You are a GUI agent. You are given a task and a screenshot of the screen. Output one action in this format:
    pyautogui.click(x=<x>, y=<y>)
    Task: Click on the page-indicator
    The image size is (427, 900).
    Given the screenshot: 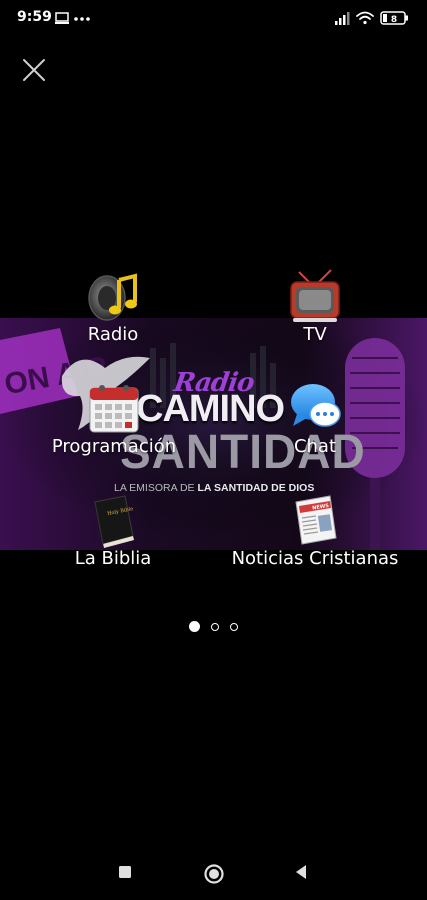 What is the action you would take?
    pyautogui.click(x=213, y=625)
    